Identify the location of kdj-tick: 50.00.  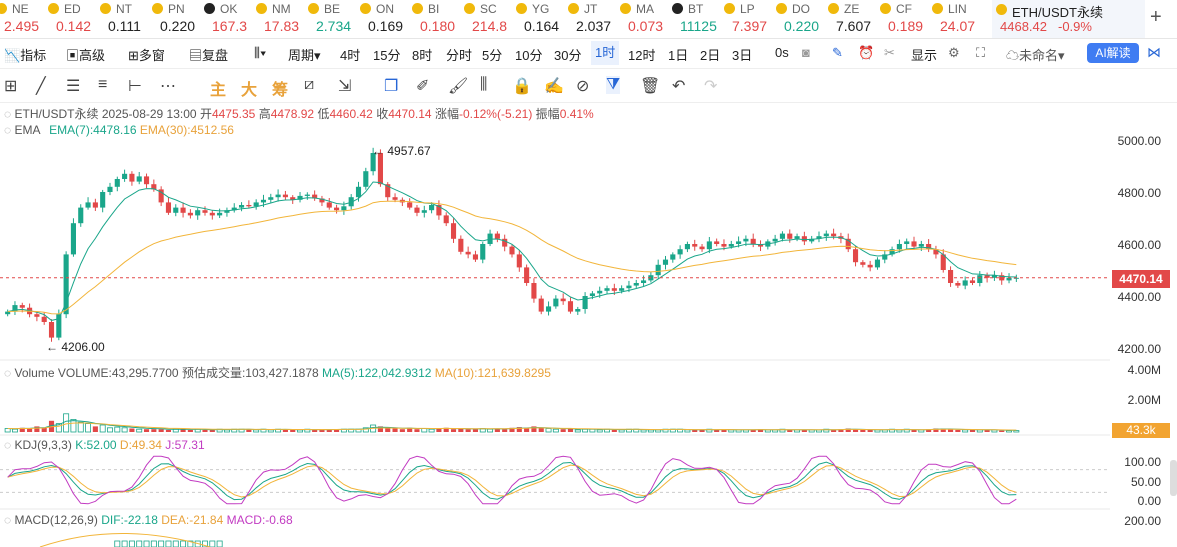
(1145, 482).